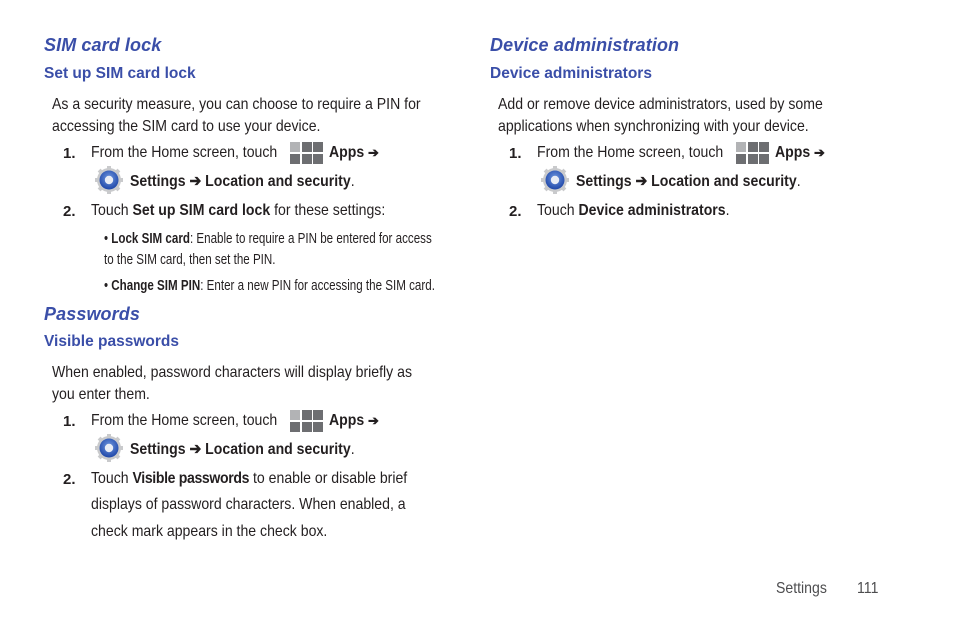 This screenshot has width=954, height=636. I want to click on step-text: Touch Device administrators., so click(633, 211).